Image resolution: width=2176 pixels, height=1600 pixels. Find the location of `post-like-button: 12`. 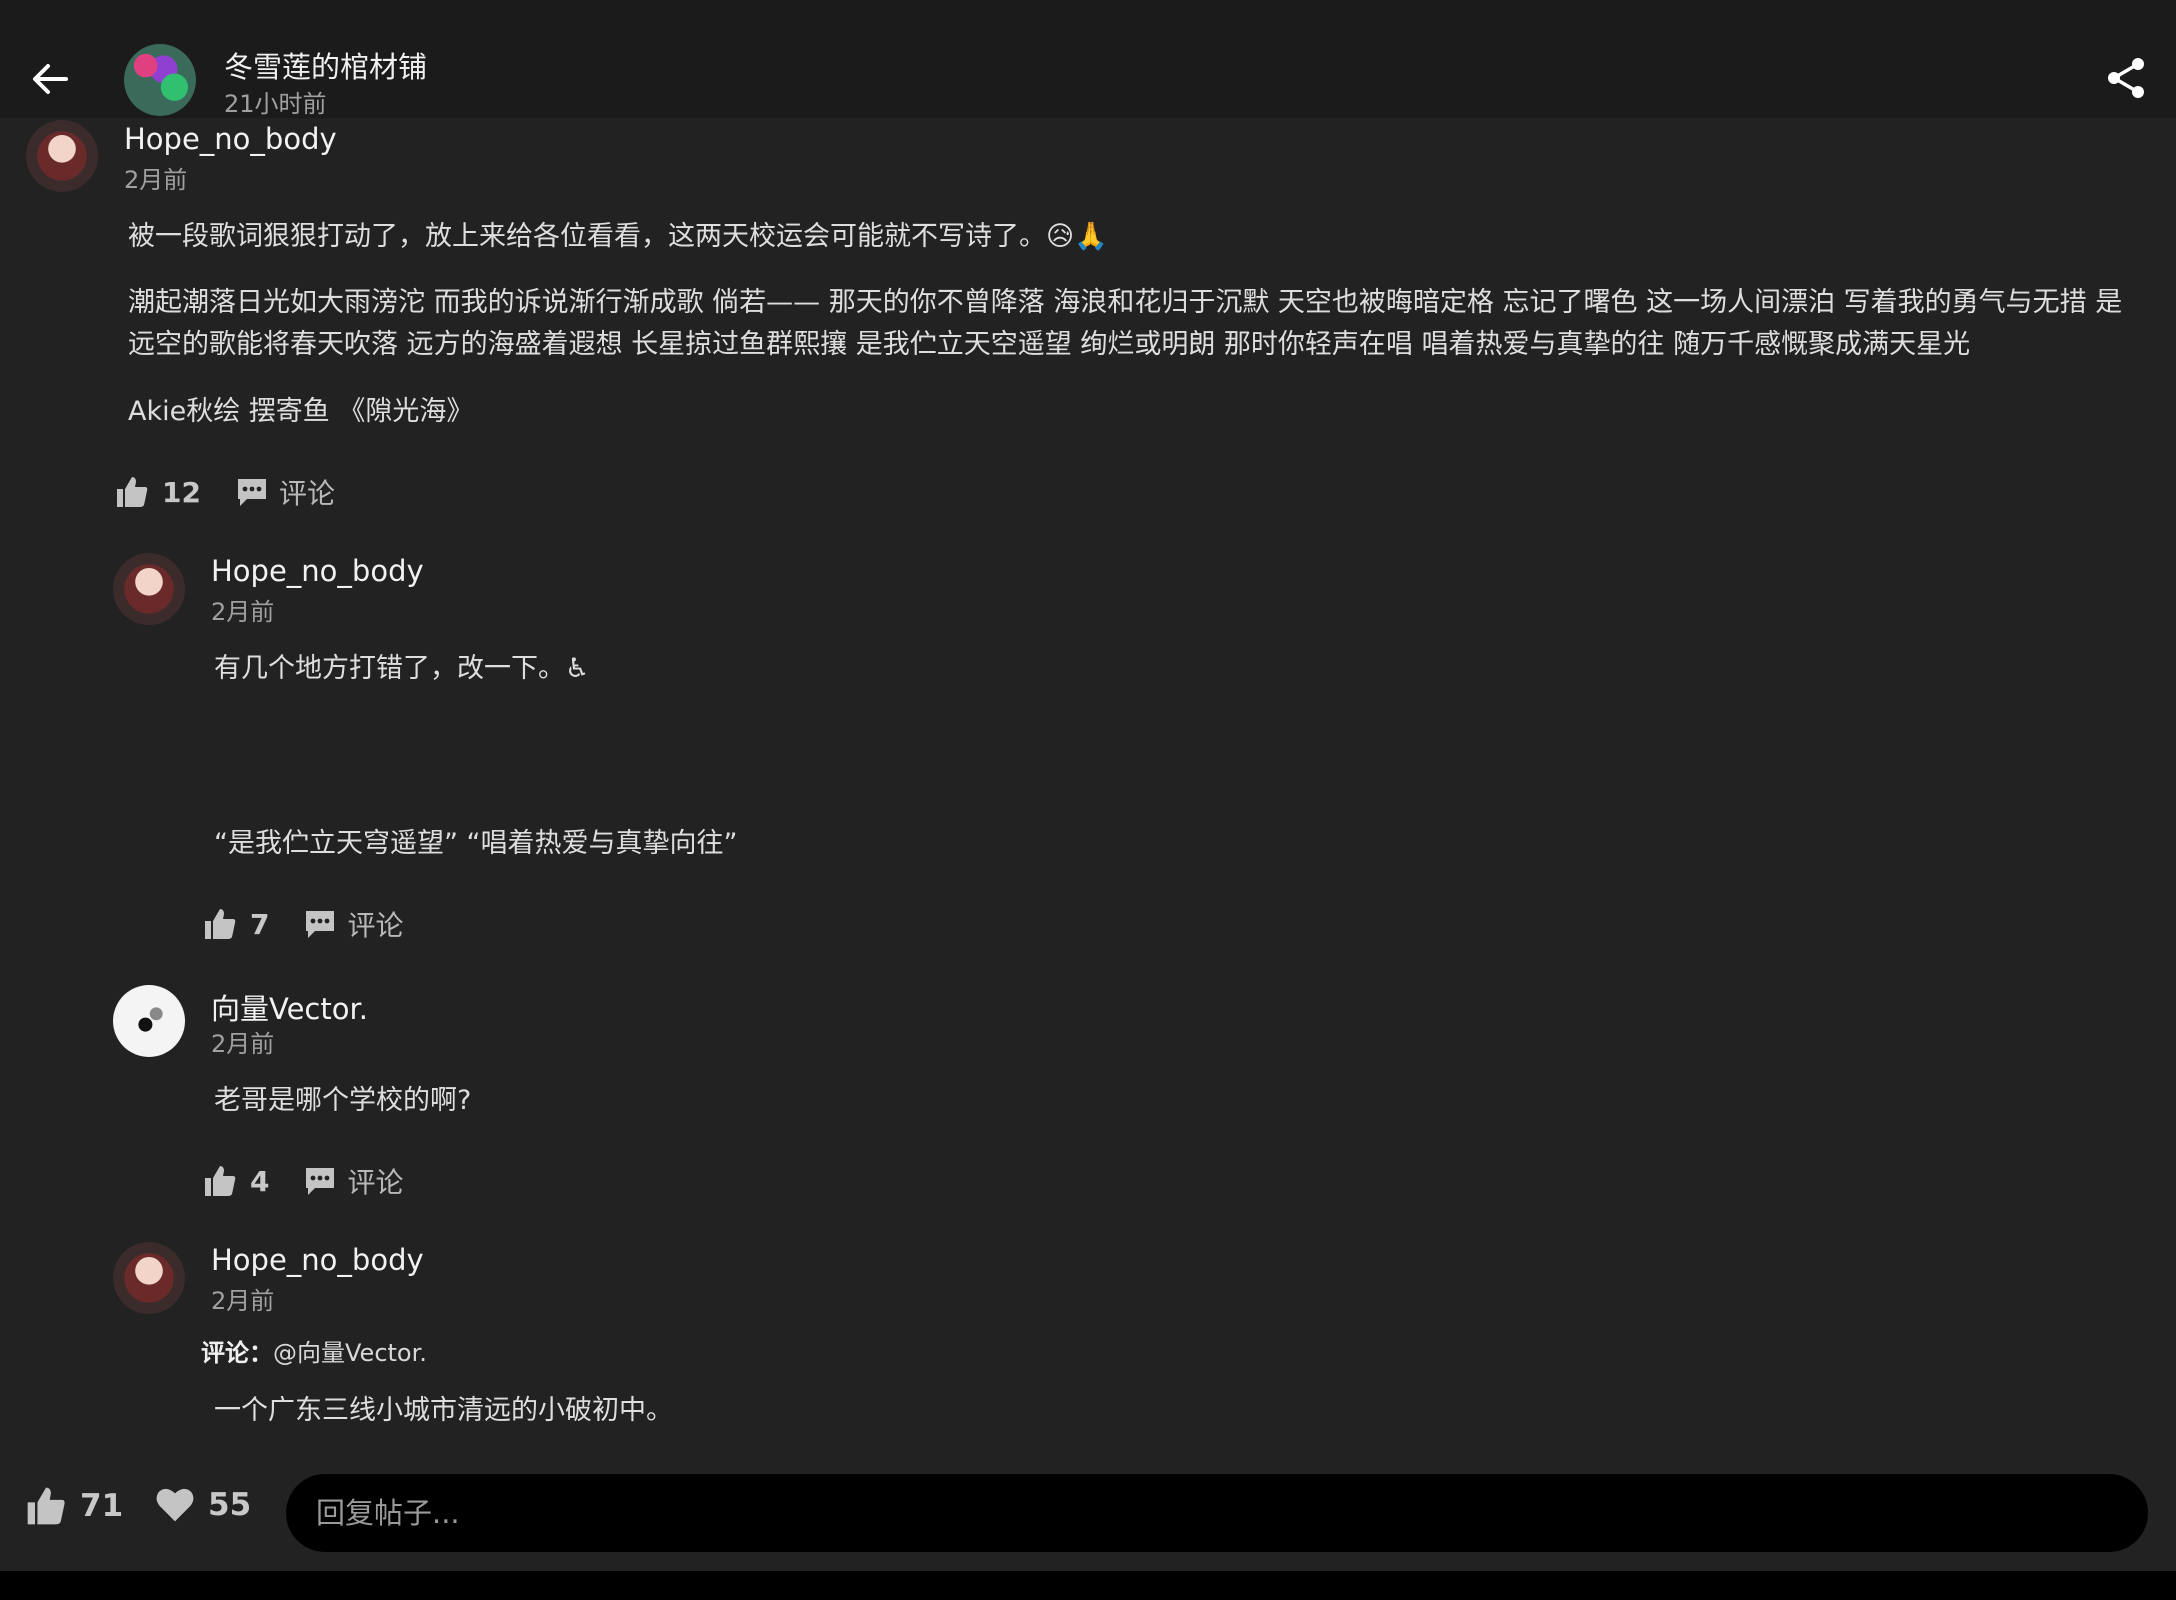

post-like-button: 12 is located at coordinates (174, 492).